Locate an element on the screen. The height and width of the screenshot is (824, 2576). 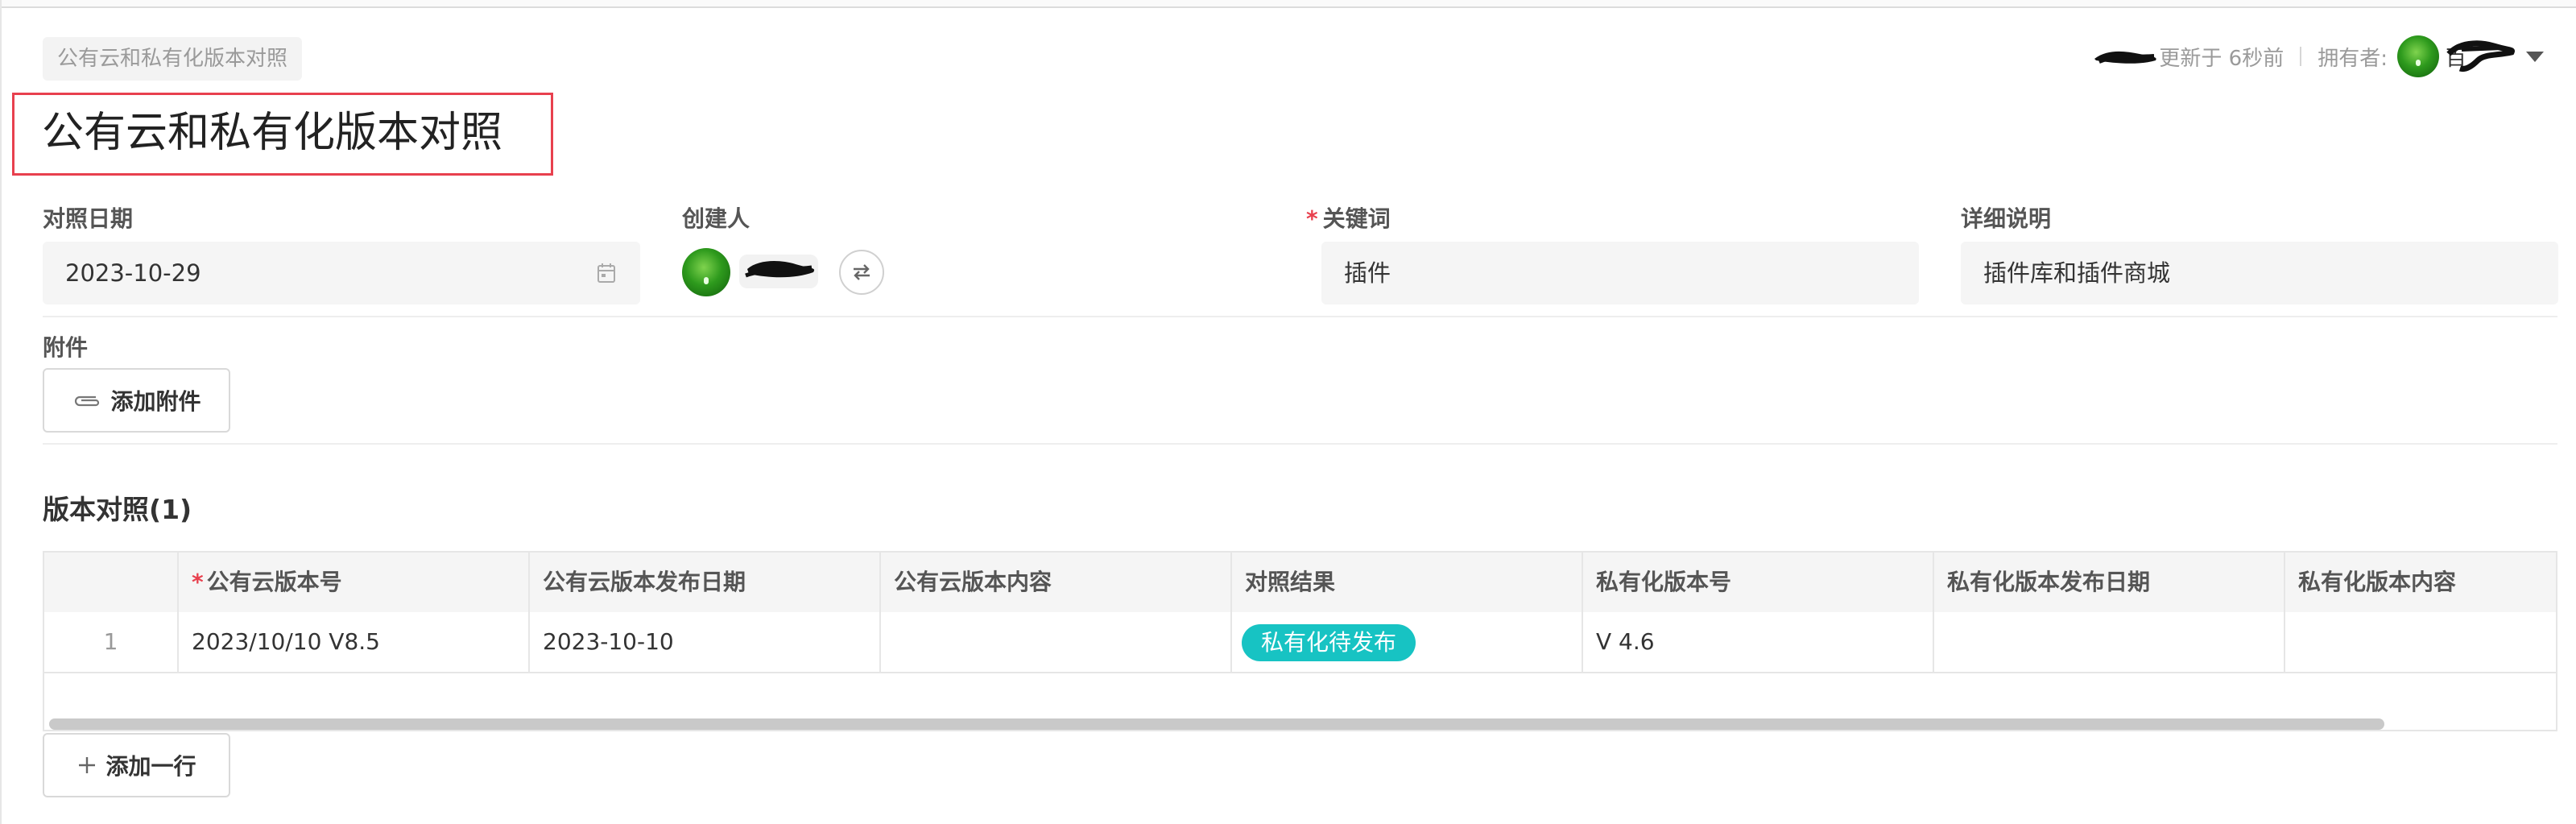
record-meta: 更新于 6秒前 拥有者: 百 is located at coordinates (2318, 56).